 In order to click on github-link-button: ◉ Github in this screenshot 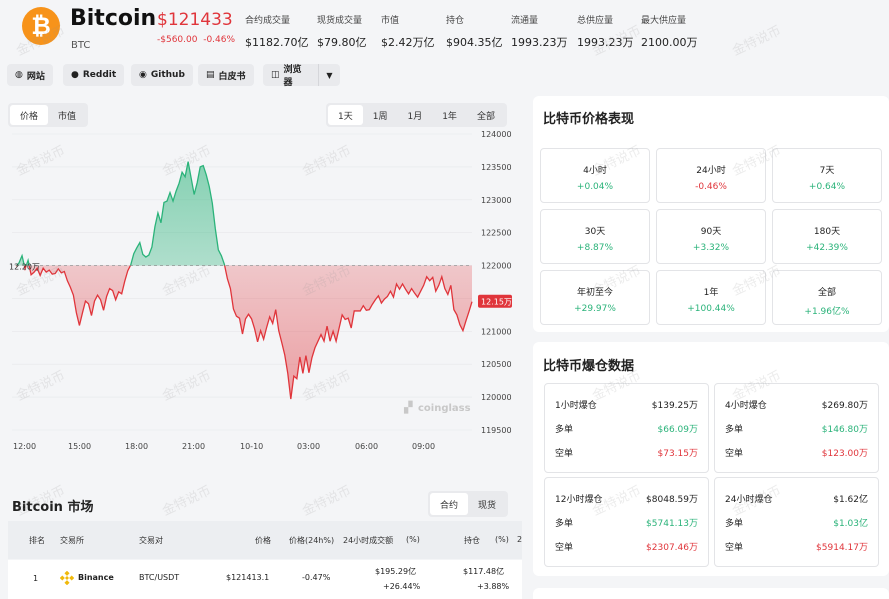, I will do `click(162, 75)`.